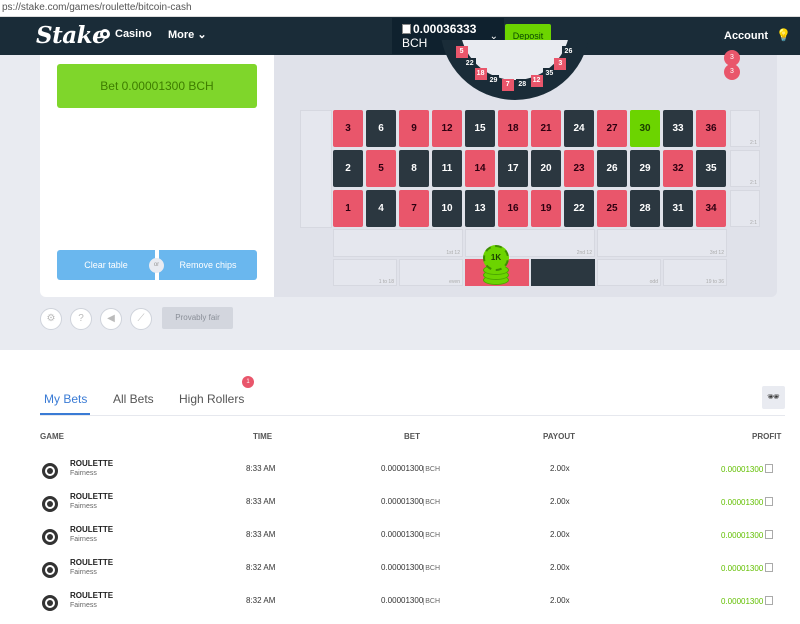 The width and height of the screenshot is (800, 624). Describe the element at coordinates (662, 243) in the screenshot. I see `dozen-bet-3rd: 3rd 12` at that location.